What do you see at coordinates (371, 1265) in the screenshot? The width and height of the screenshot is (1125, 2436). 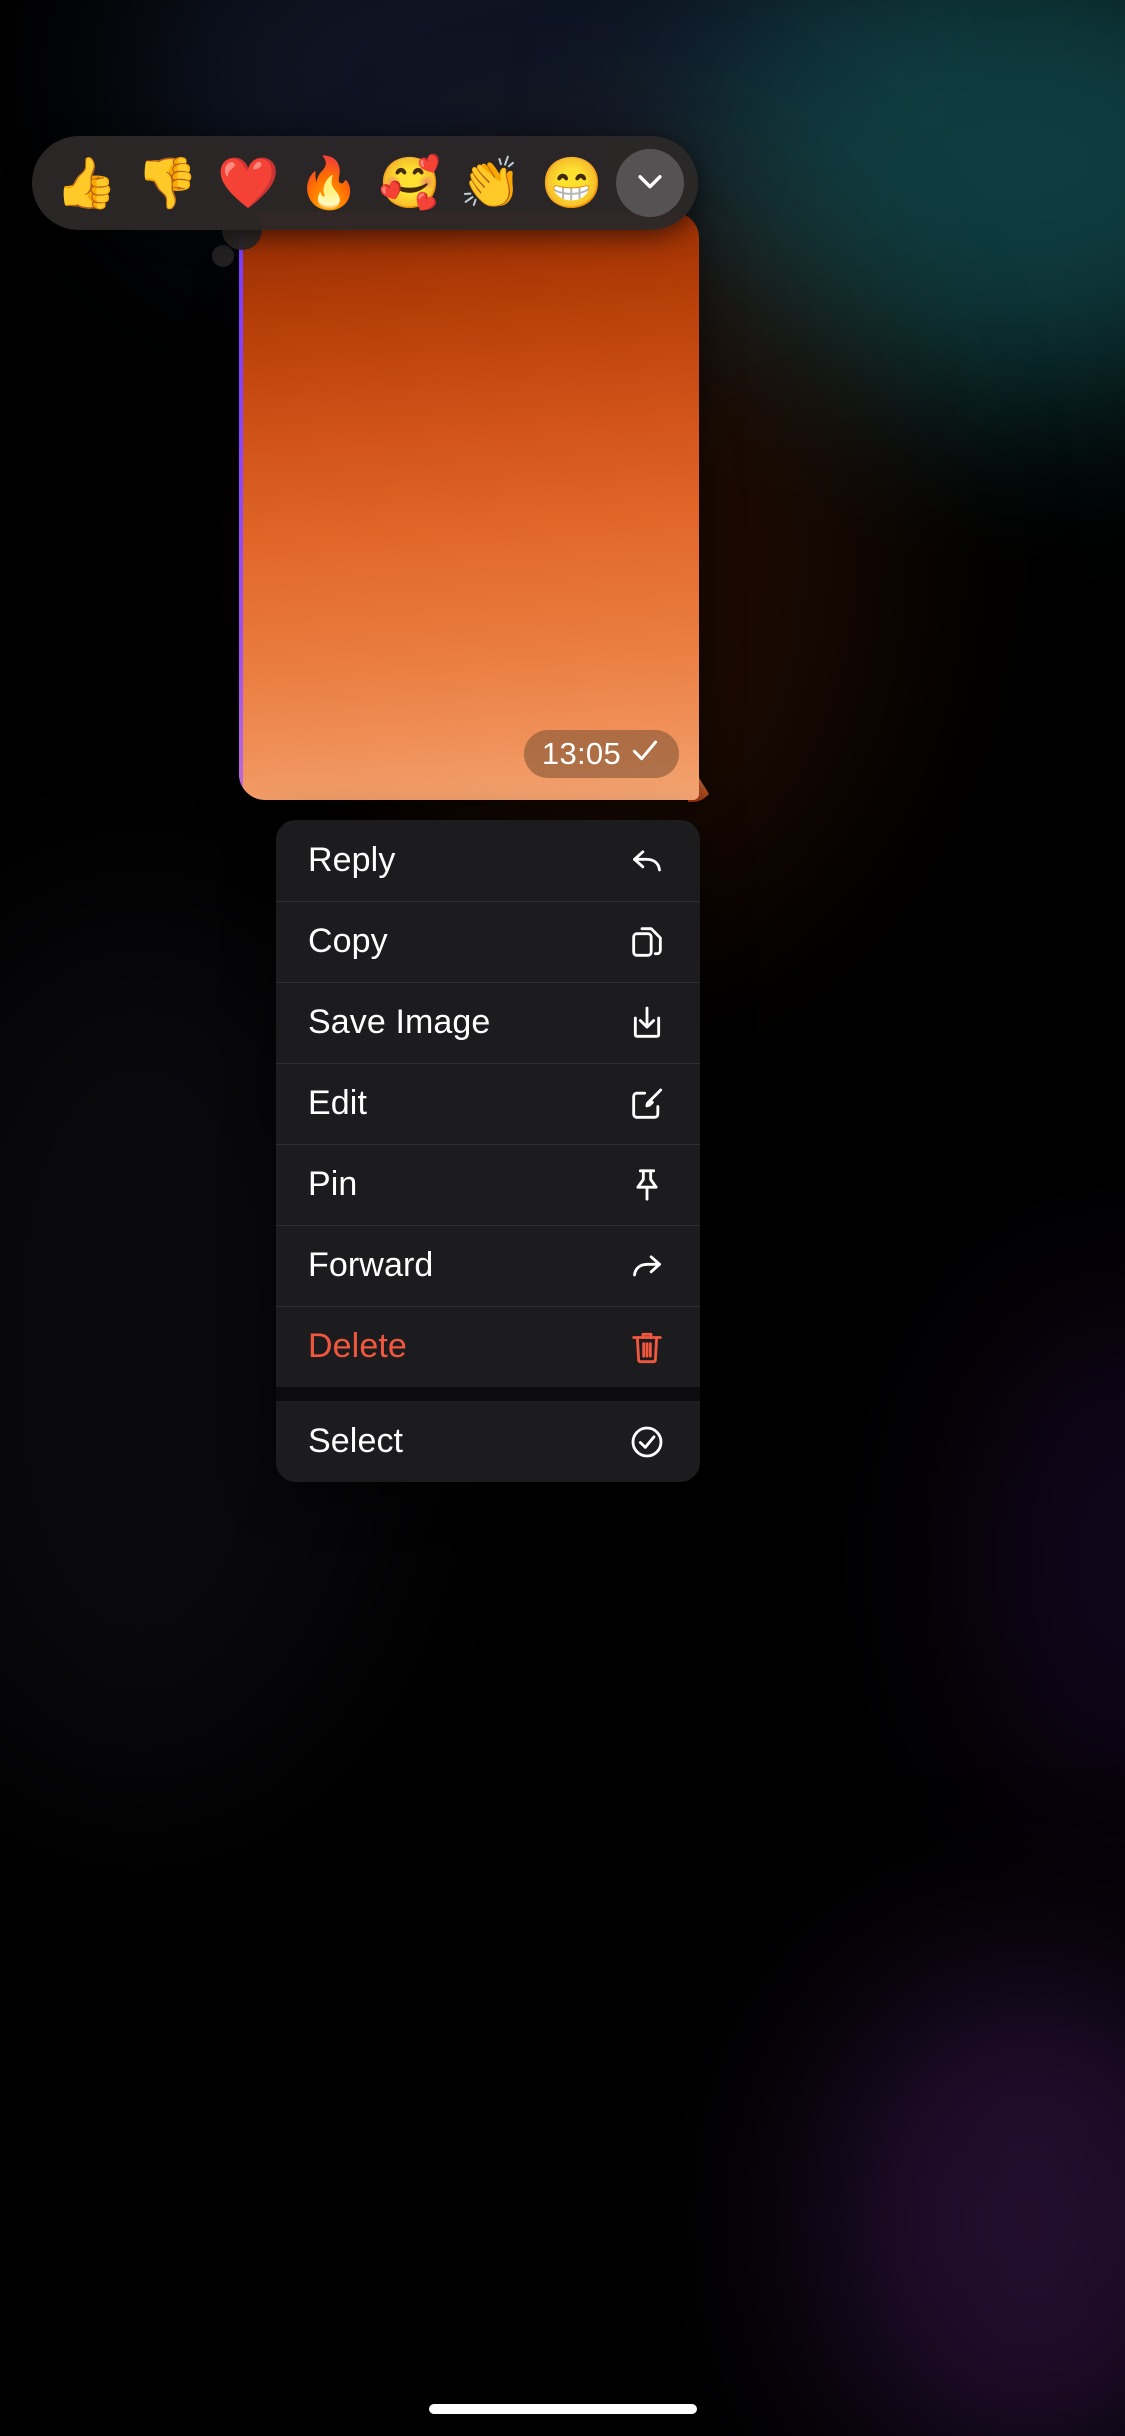 I see `menu-item-forward-label: Forward` at bounding box center [371, 1265].